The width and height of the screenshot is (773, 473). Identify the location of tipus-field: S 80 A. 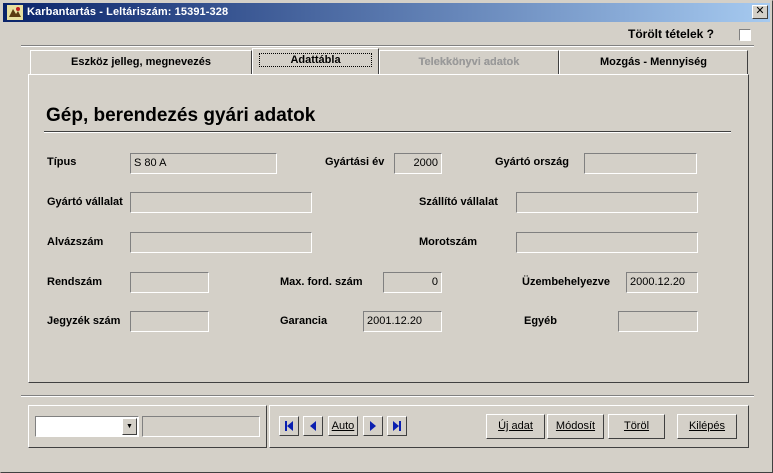
(203, 163).